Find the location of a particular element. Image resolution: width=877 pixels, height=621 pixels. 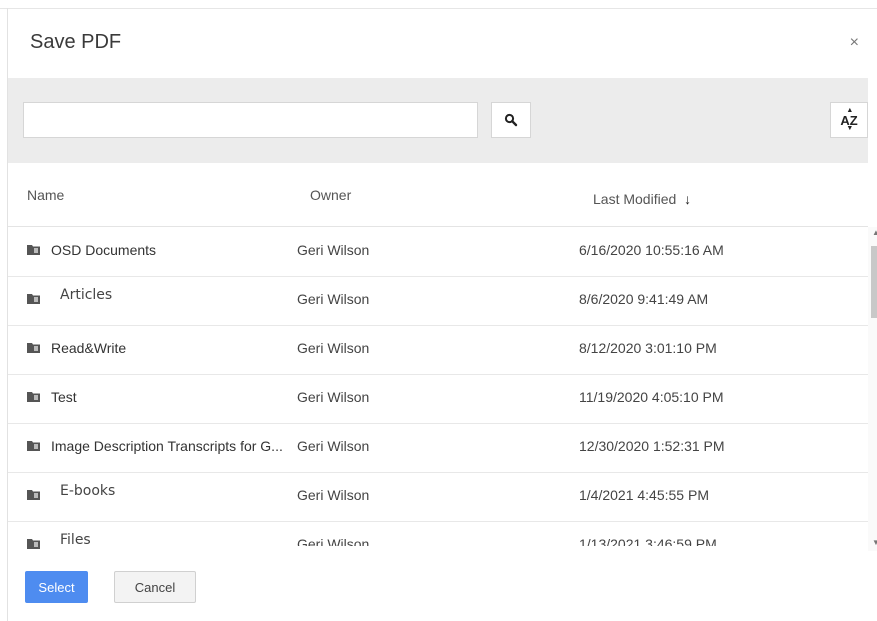

search-input is located at coordinates (250, 120).